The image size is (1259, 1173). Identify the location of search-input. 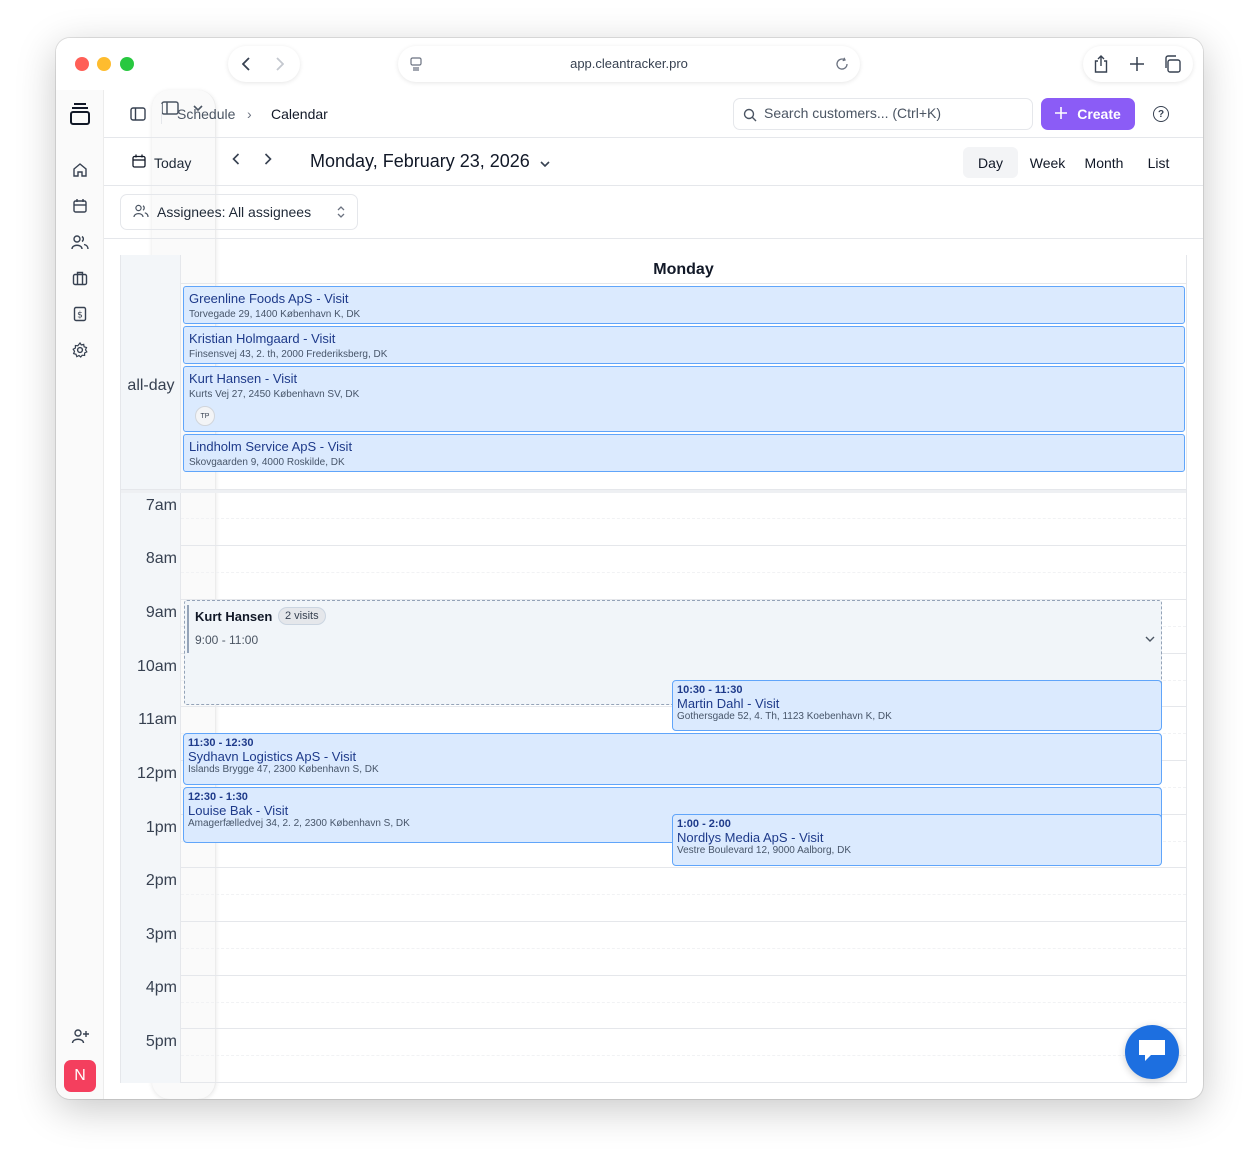
(894, 113).